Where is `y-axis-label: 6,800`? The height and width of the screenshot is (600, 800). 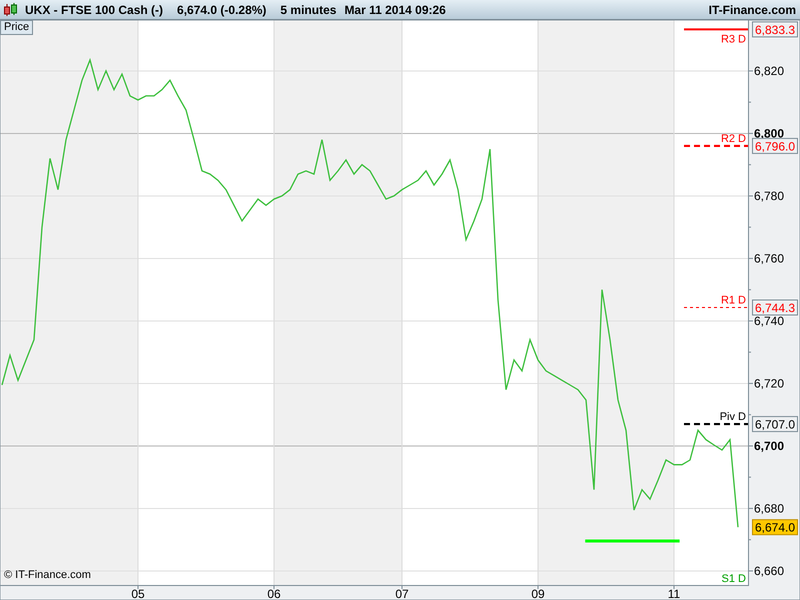
y-axis-label: 6,800 is located at coordinates (769, 133).